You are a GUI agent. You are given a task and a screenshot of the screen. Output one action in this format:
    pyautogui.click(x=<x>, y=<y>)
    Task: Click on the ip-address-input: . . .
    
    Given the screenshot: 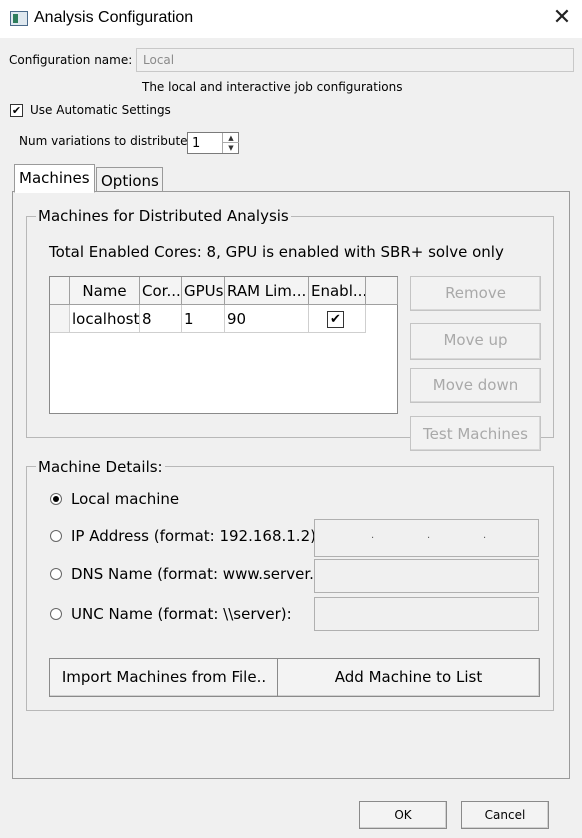 What is the action you would take?
    pyautogui.click(x=426, y=538)
    